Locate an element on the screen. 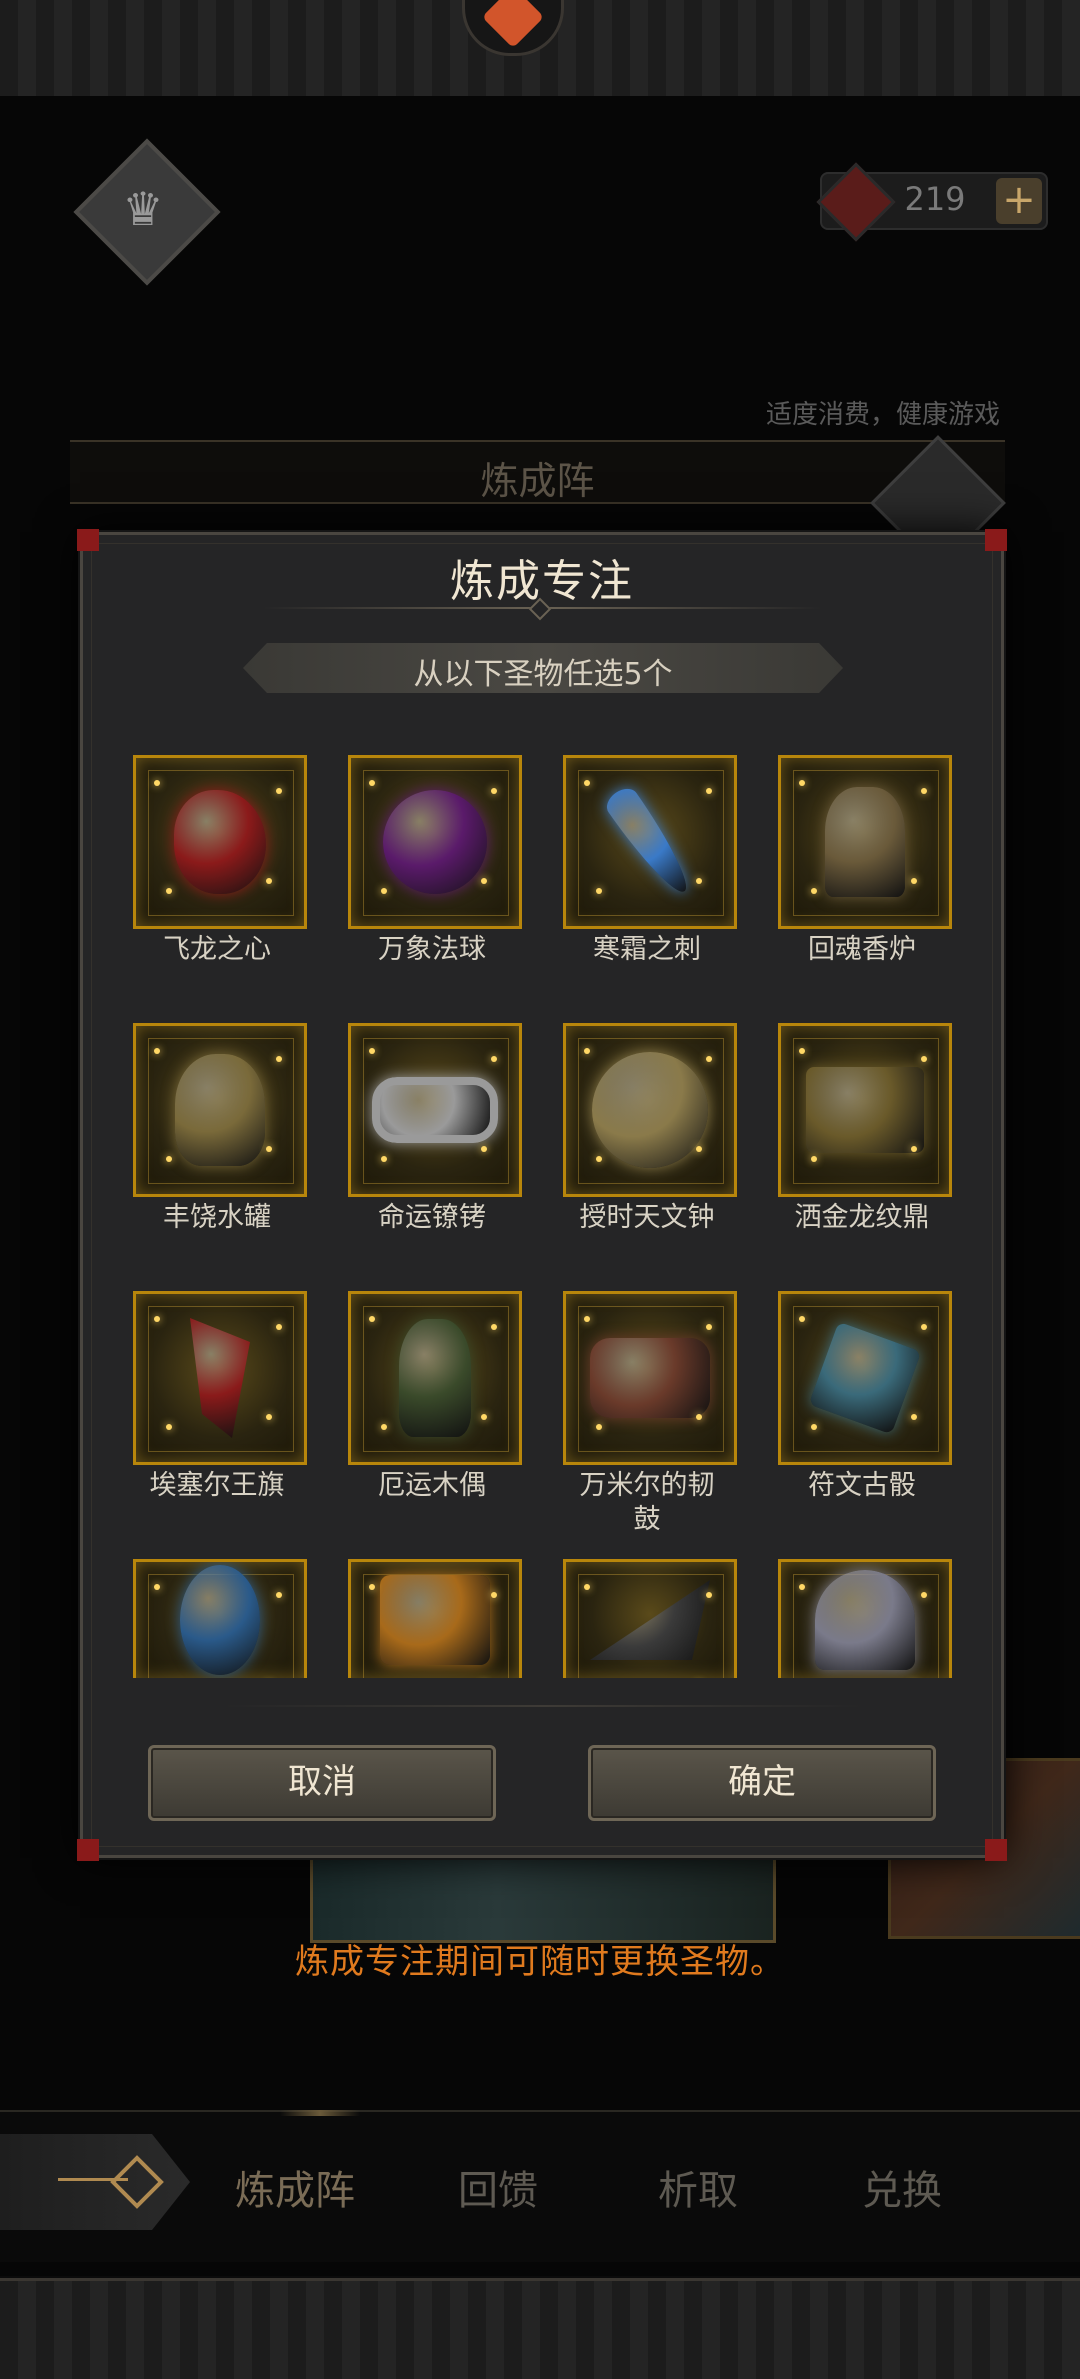 This screenshot has height=2379, width=1080. fate-shackles-icon is located at coordinates (435, 1110).